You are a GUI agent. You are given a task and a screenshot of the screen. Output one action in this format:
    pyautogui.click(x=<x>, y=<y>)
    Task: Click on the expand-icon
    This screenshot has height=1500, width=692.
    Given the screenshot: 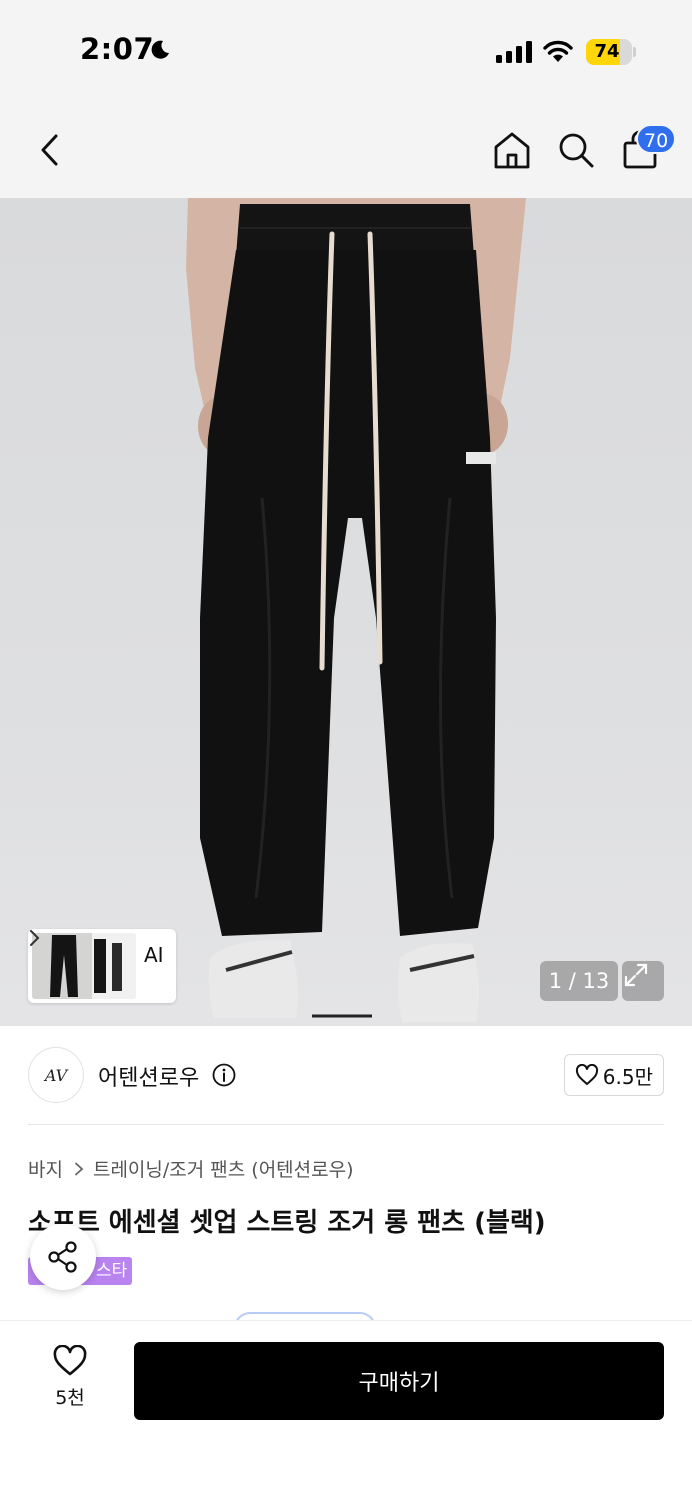 What is the action you would take?
    pyautogui.click(x=636, y=975)
    